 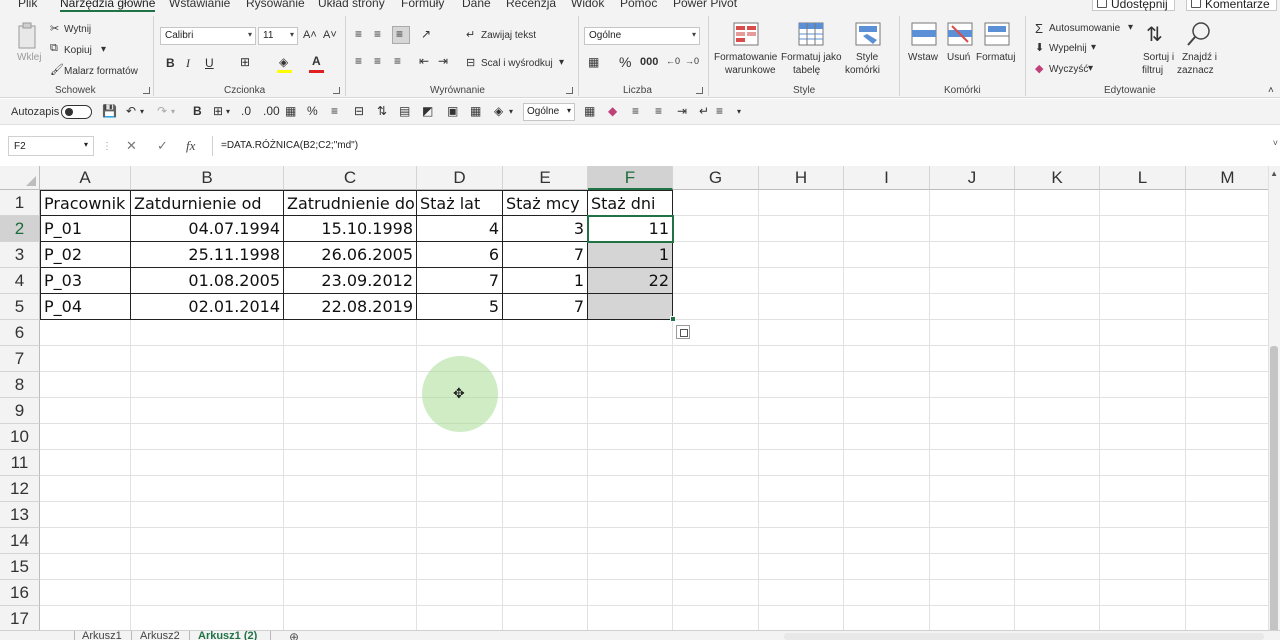 I want to click on grow-font-icon: A˄, so click(x=310, y=35).